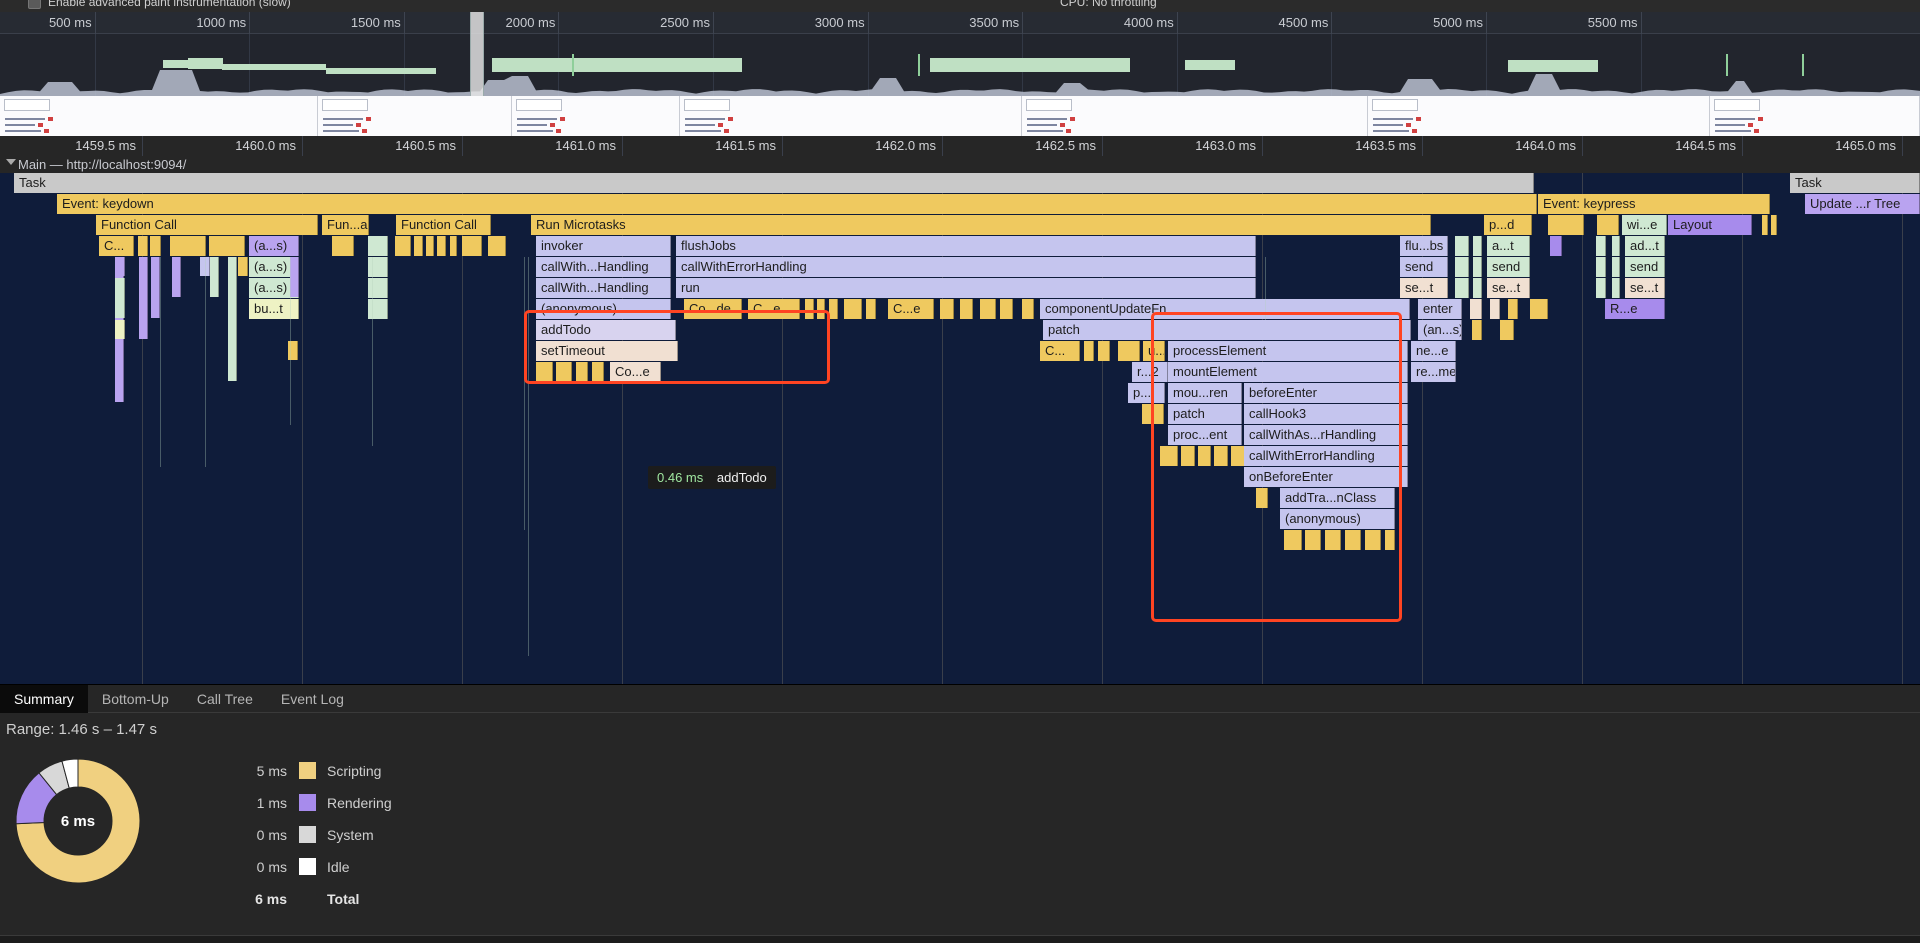 Image resolution: width=1920 pixels, height=943 pixels. I want to click on flame-bar-patch: patch, so click(1205, 414).